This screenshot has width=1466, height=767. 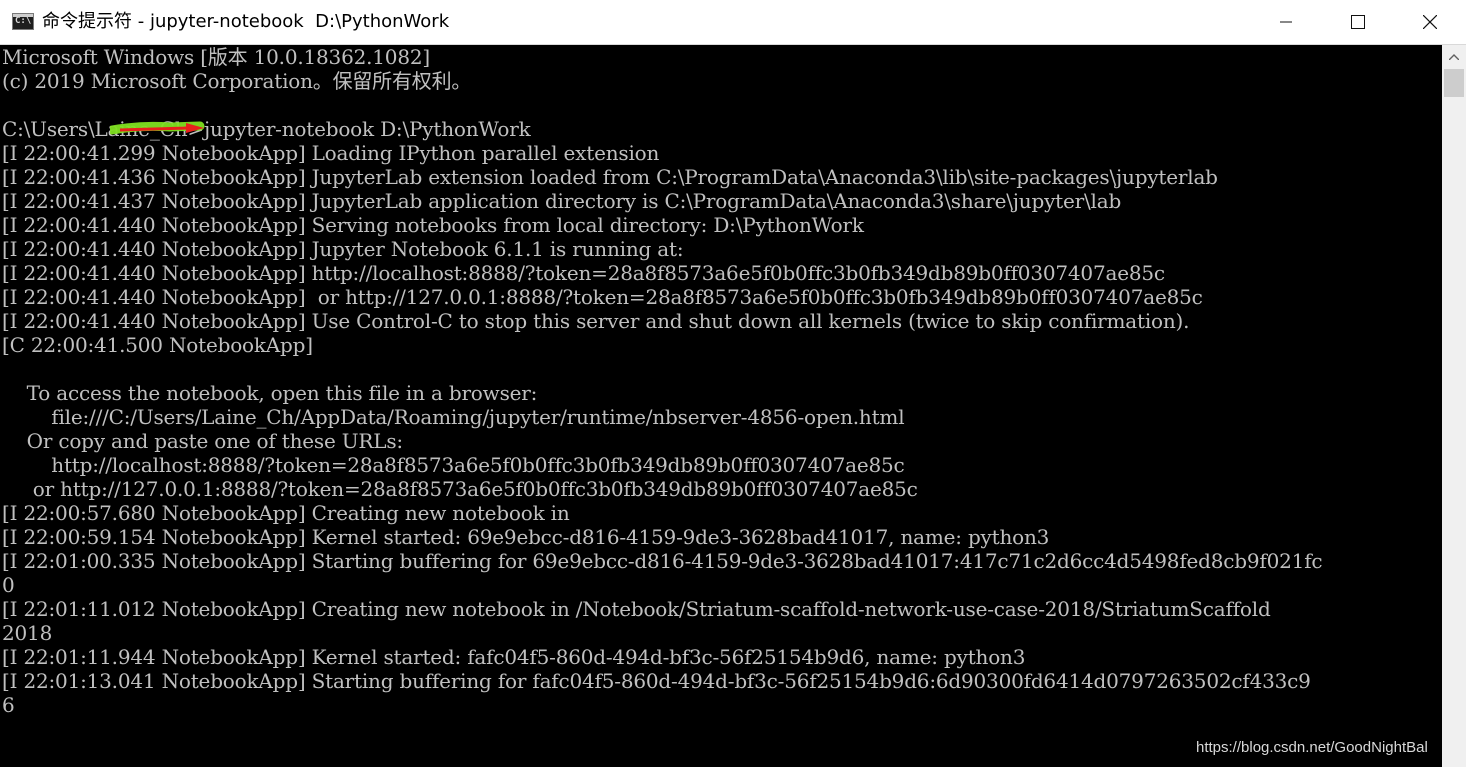 I want to click on window-title: 命令提示符 - jupyter-notebook D:\PythonWork, so click(x=246, y=21).